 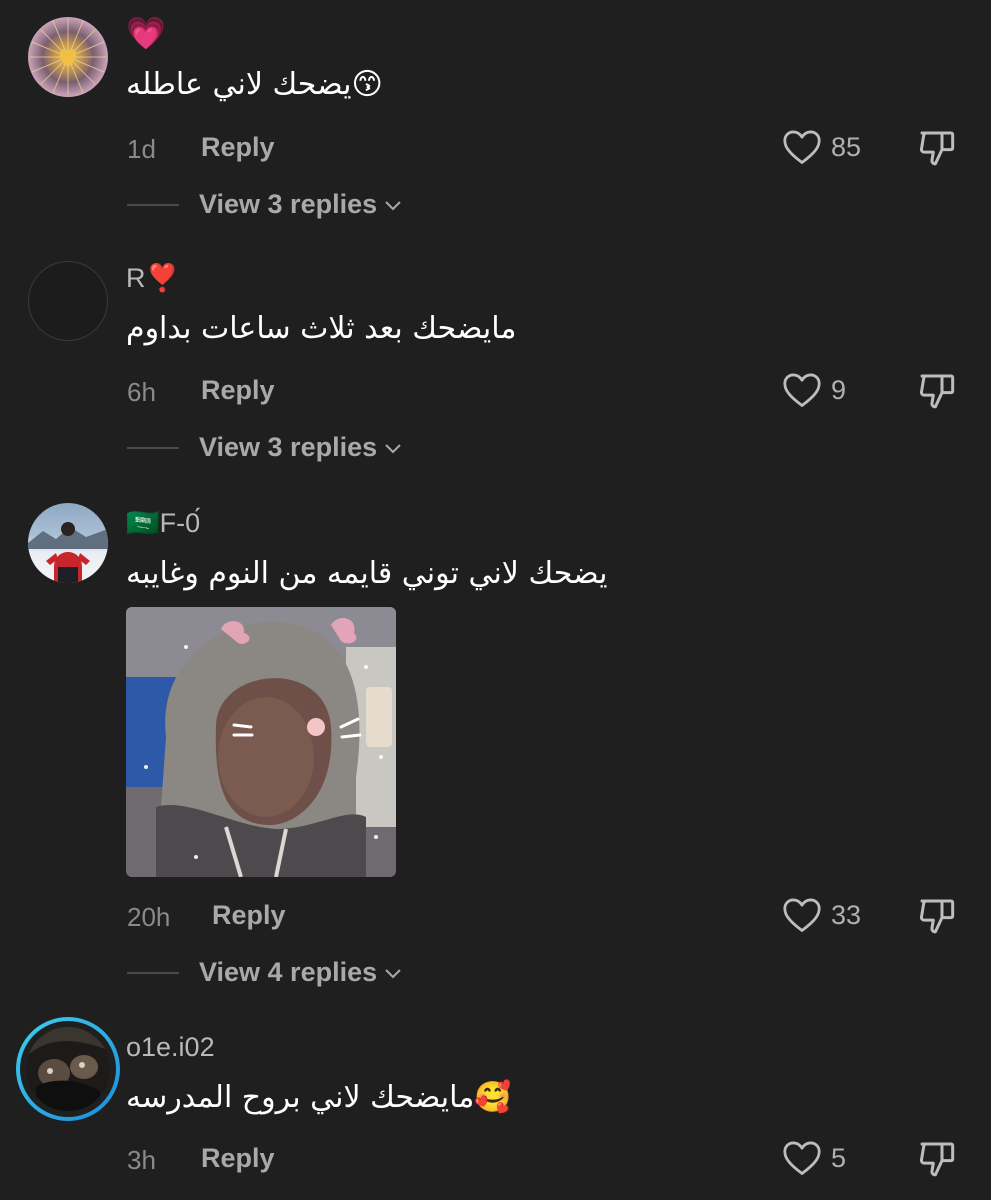 I want to click on like-button: 9, so click(x=814, y=390).